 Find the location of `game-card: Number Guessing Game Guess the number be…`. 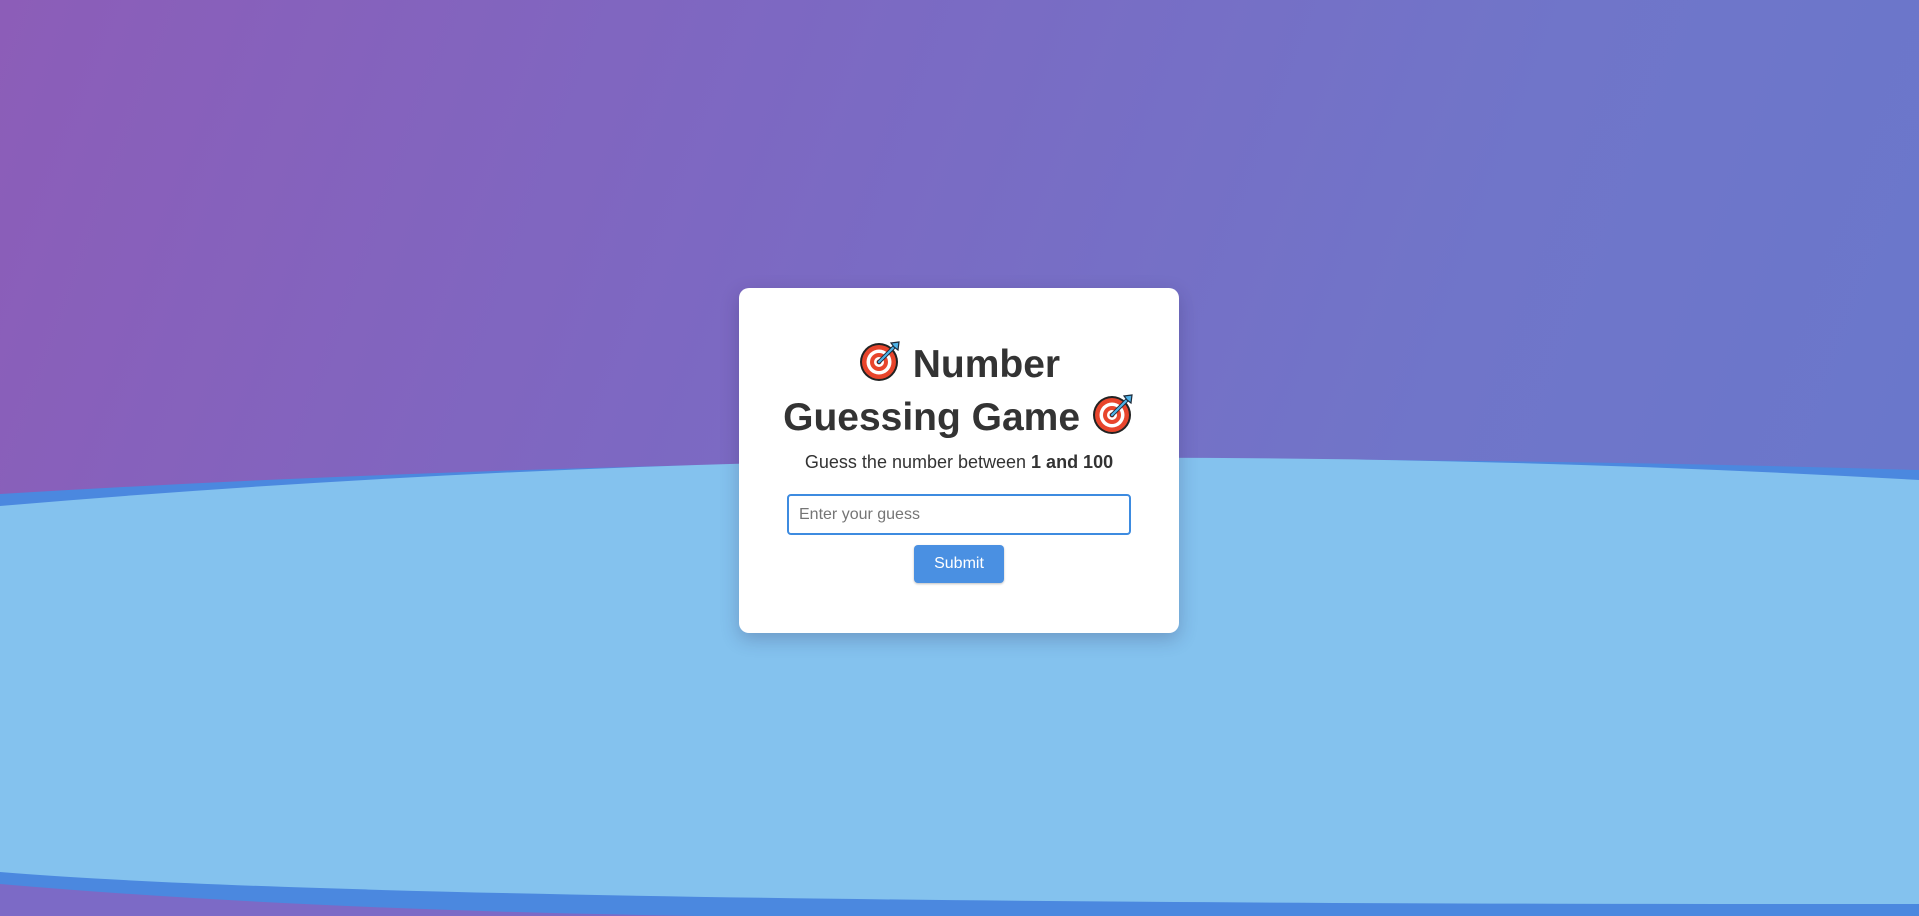

game-card: Number Guessing Game Guess the number be… is located at coordinates (959, 460).